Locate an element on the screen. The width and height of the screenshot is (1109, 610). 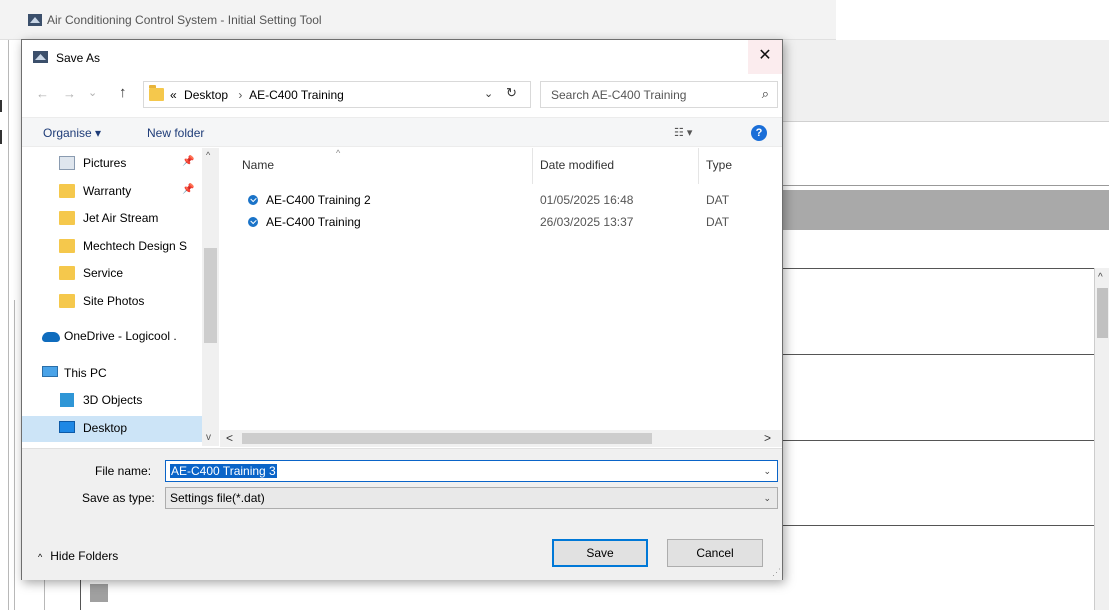
column-header-name: Name is located at coordinates (258, 165).